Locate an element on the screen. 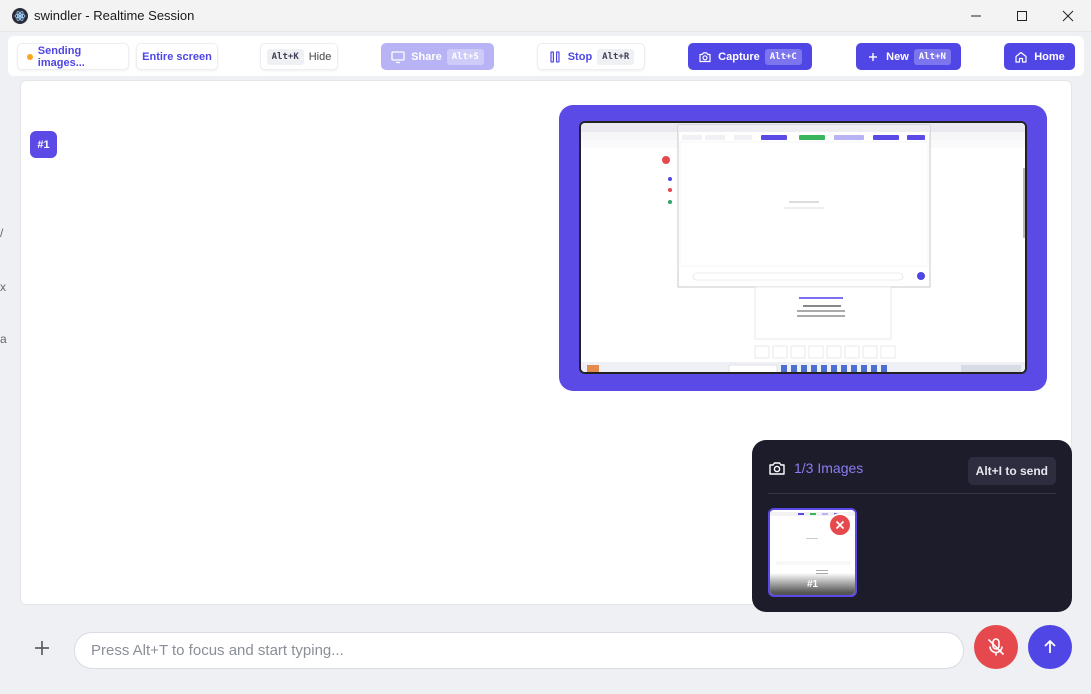 The image size is (1091, 694). stop-button: Stop Alt+R is located at coordinates (591, 56).